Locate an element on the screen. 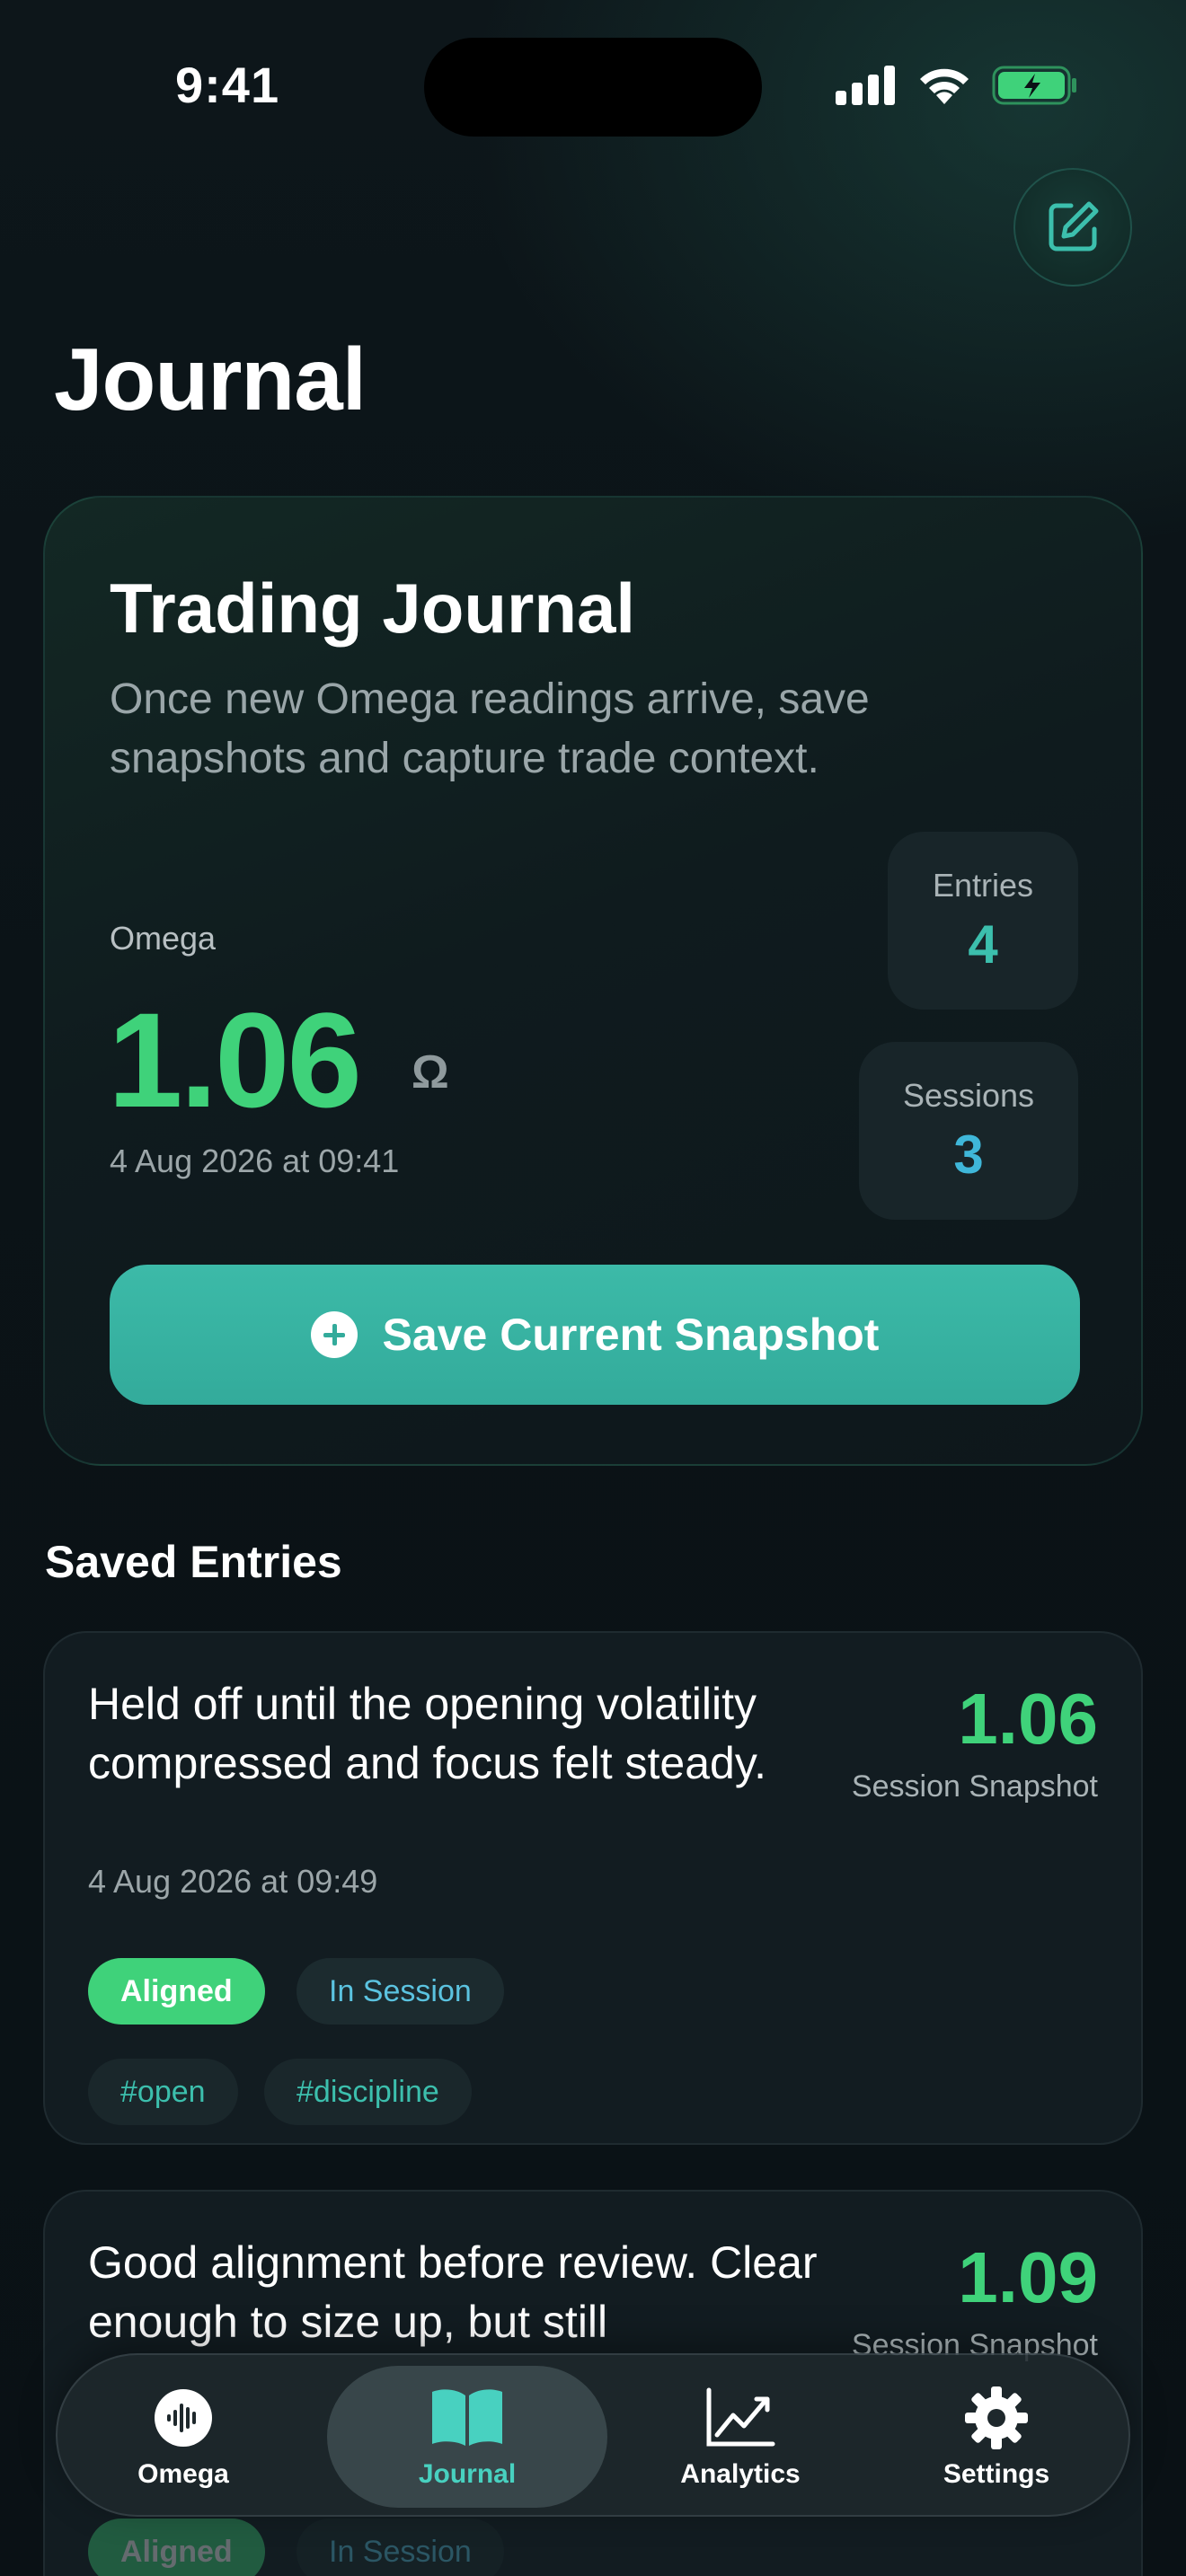 The height and width of the screenshot is (2576, 1186). entries-stat: Entries 4 is located at coordinates (983, 921).